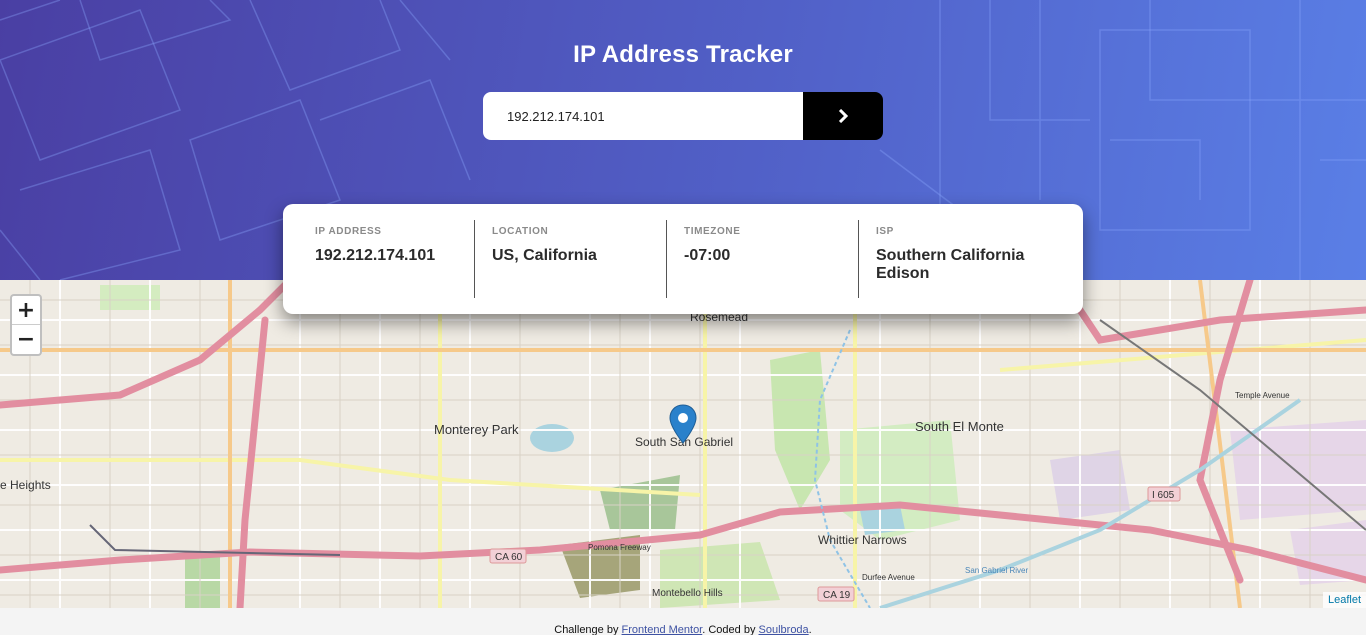 The height and width of the screenshot is (635, 1366). I want to click on road-label: Temple Avenue, so click(1262, 395).